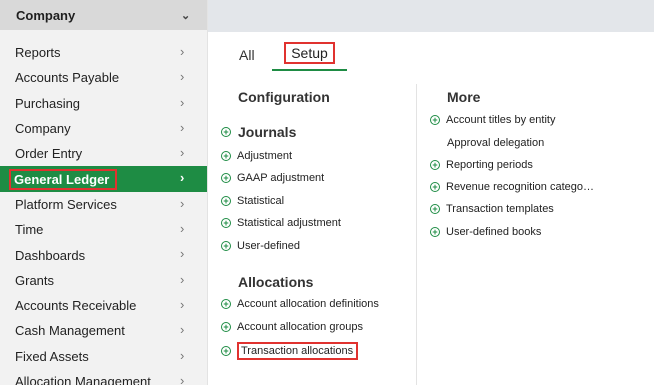 Image resolution: width=654 pixels, height=385 pixels. I want to click on sidebar-item-fixed-assets: Fixed Assets ›, so click(103, 356).